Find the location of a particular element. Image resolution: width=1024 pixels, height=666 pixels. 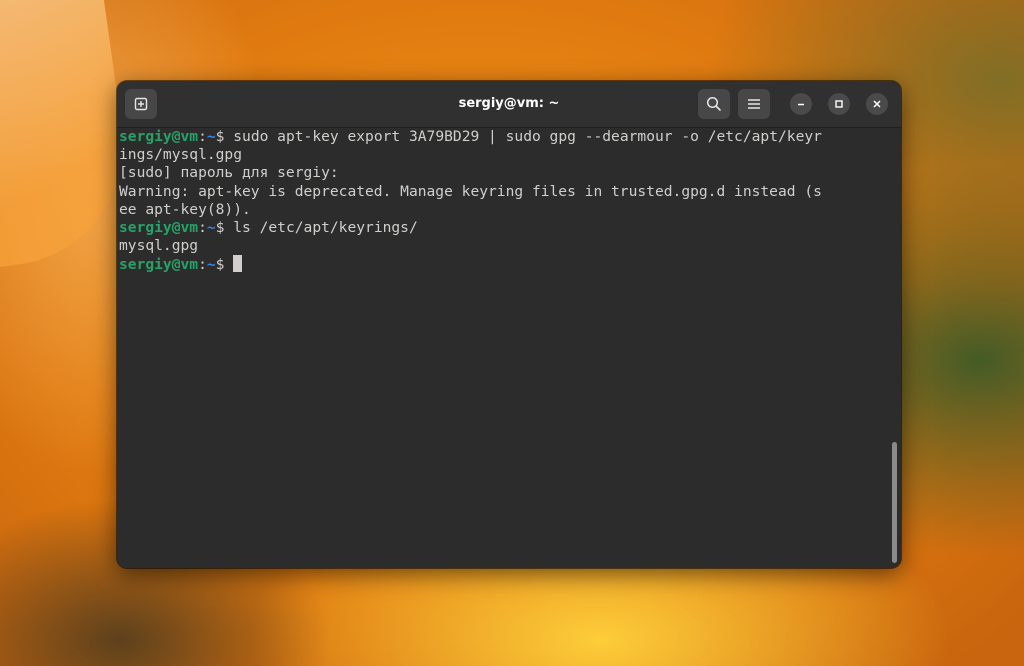

text-cursor is located at coordinates (238, 264).